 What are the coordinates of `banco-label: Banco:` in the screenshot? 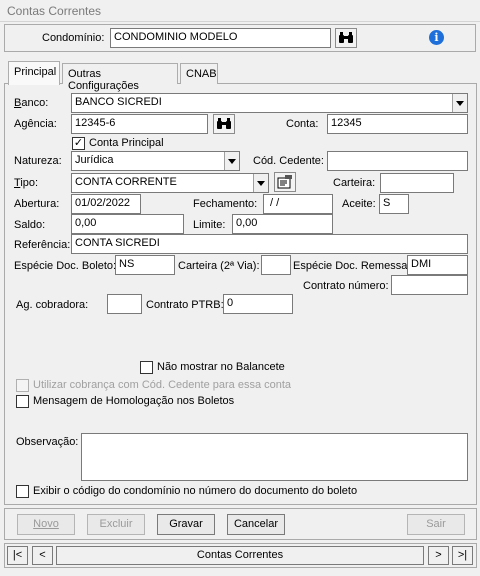 It's located at (31, 103).